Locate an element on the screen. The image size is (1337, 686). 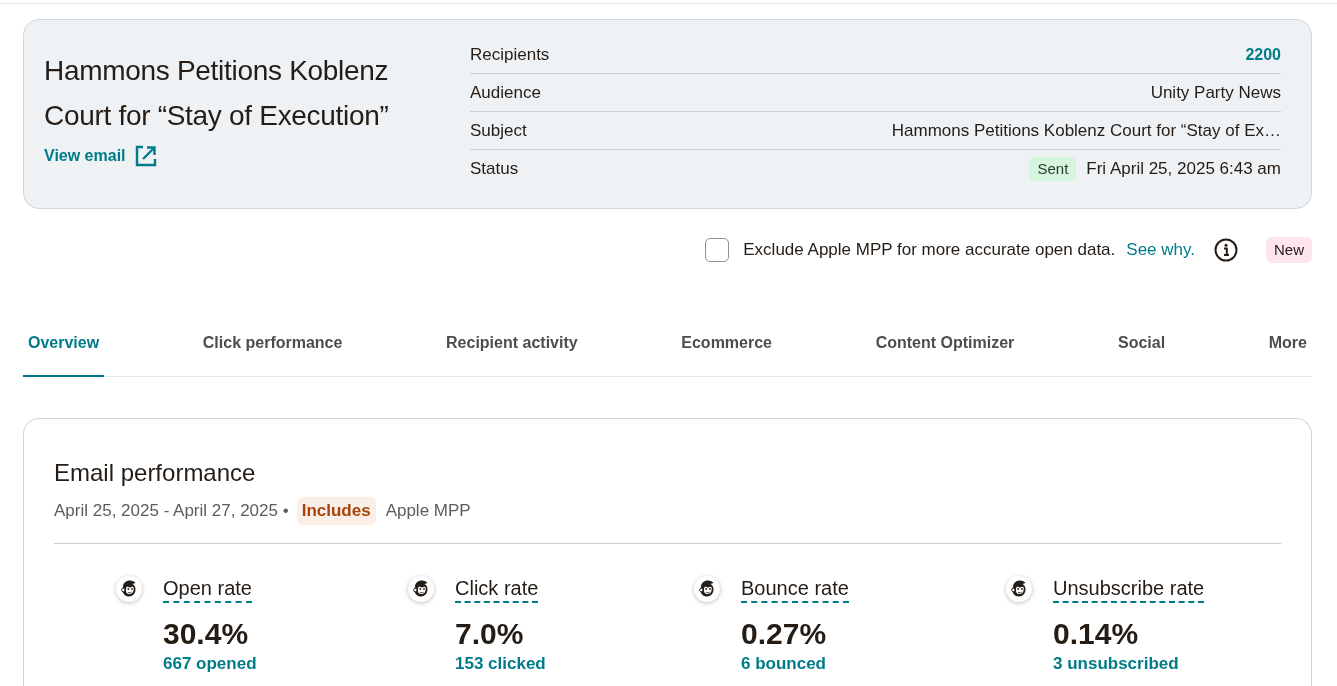
metric-value: 7.0% is located at coordinates (489, 633).